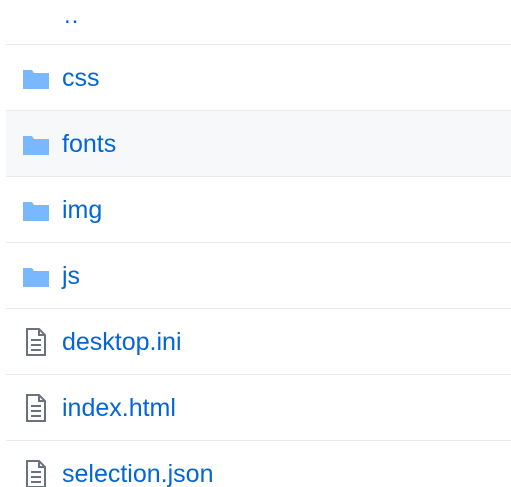 The height and width of the screenshot is (487, 511). What do you see at coordinates (258, 210) in the screenshot?
I see `file-row-img: img` at bounding box center [258, 210].